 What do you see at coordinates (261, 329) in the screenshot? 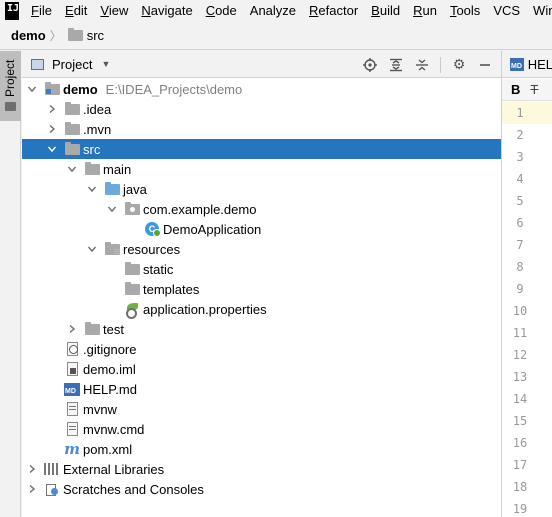
I see `tree-node: test` at bounding box center [261, 329].